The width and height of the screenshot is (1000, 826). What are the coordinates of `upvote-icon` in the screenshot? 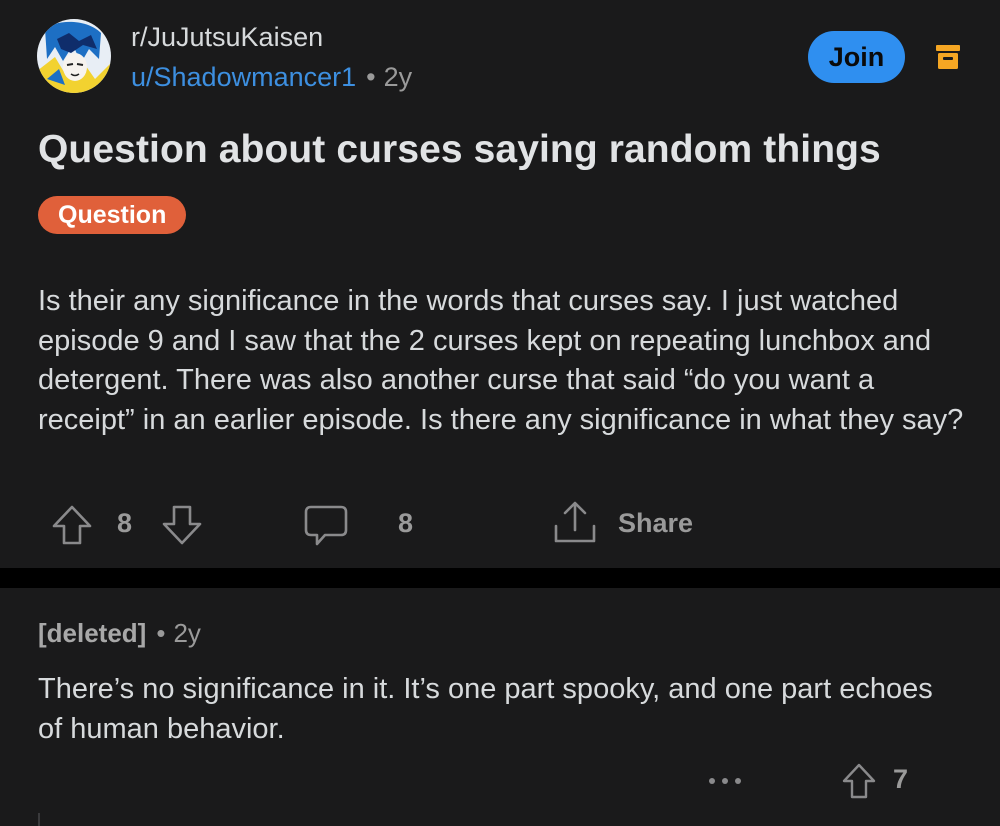 It's located at (72, 525).